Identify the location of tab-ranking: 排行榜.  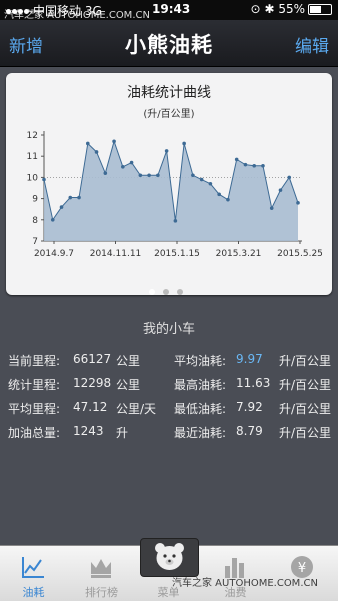
(101, 573).